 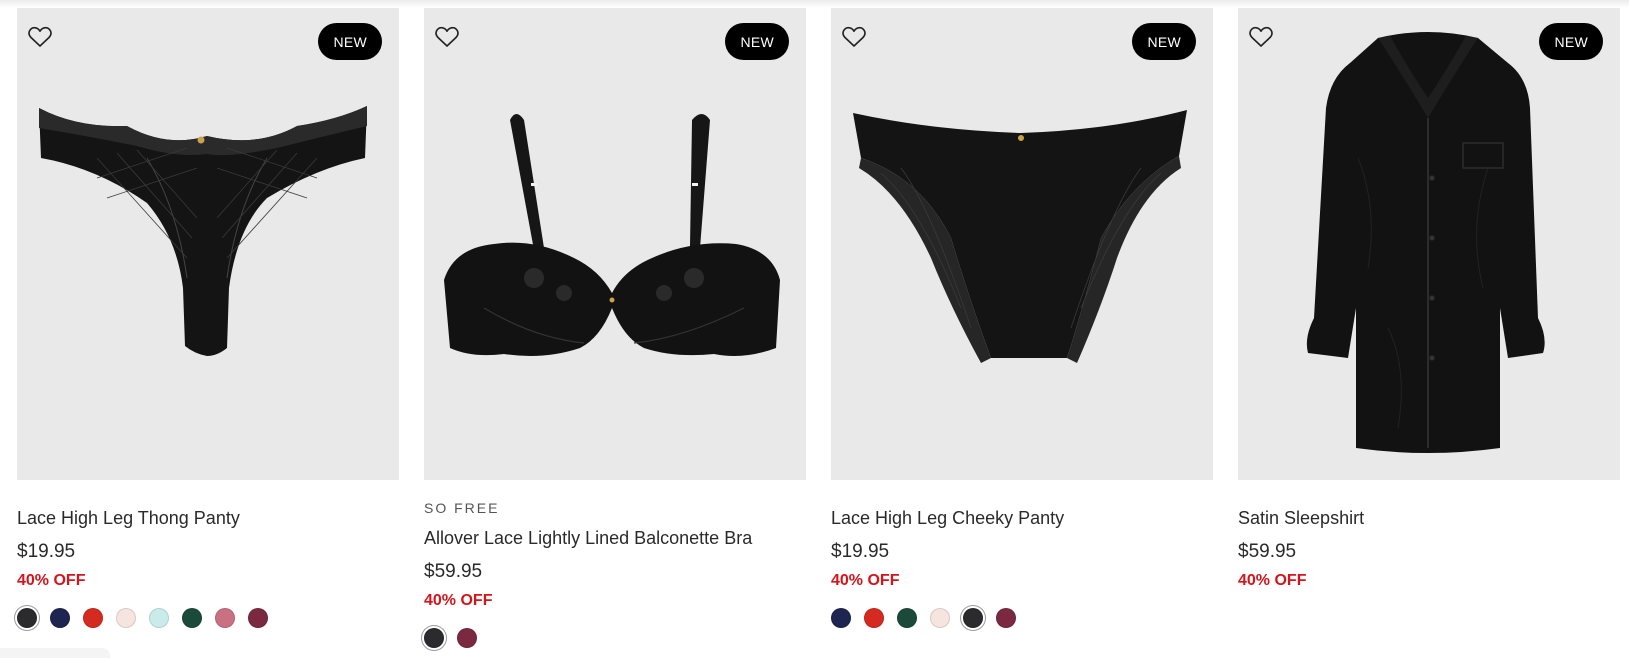 I want to click on top-divider, so click(x=814, y=4).